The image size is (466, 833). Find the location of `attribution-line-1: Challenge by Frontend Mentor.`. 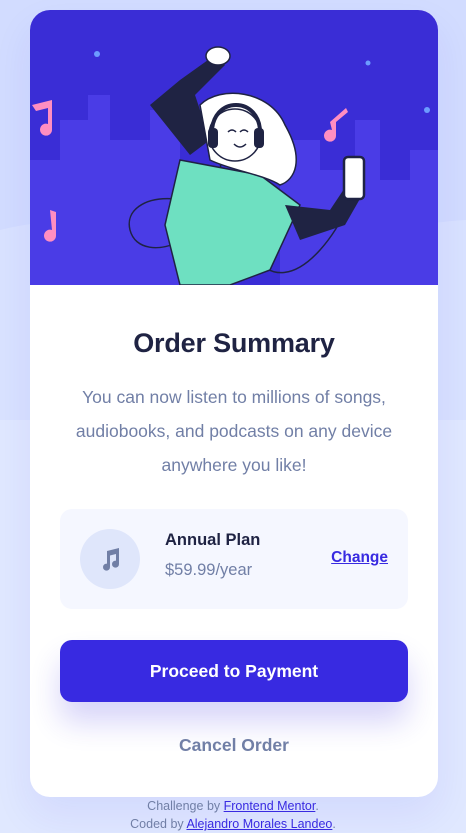

attribution-line-1: Challenge by Frontend Mentor. is located at coordinates (233, 806).